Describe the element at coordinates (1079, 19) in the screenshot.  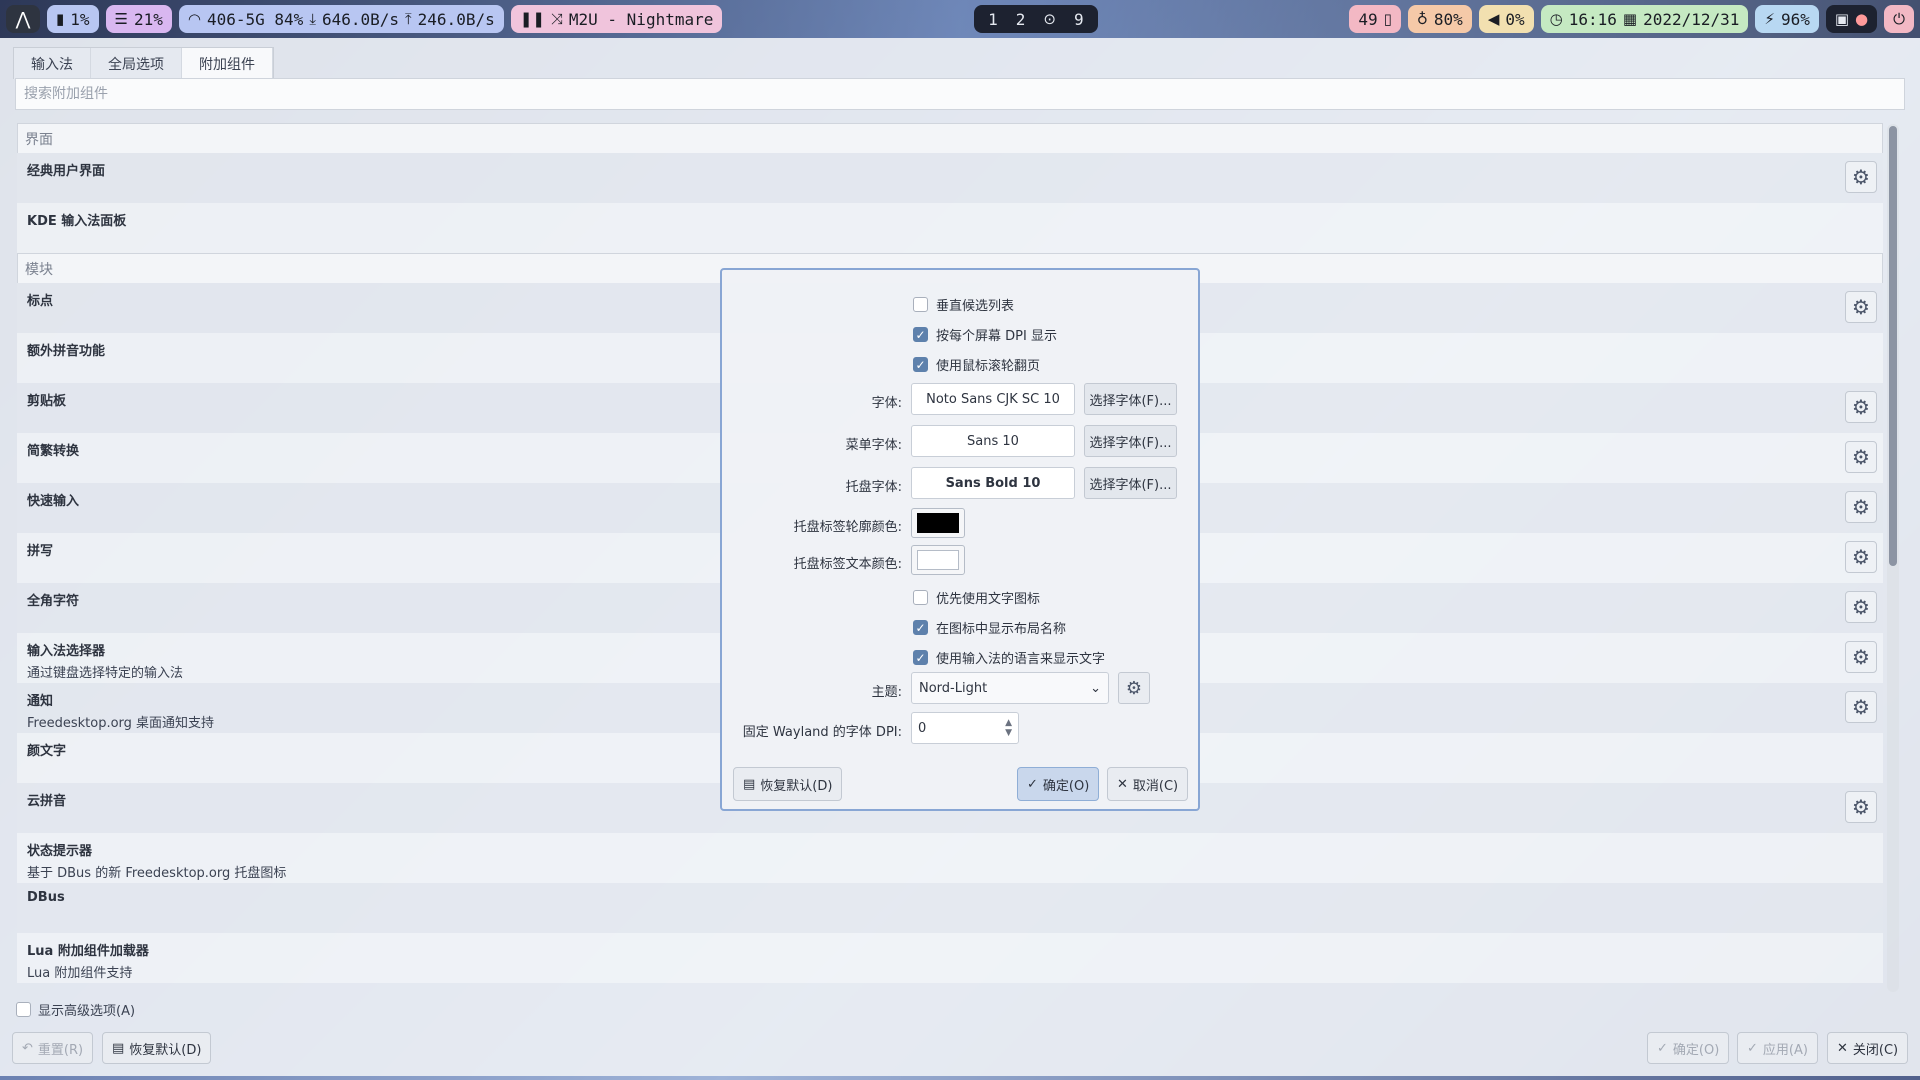
I see `workspace-item: 9` at that location.